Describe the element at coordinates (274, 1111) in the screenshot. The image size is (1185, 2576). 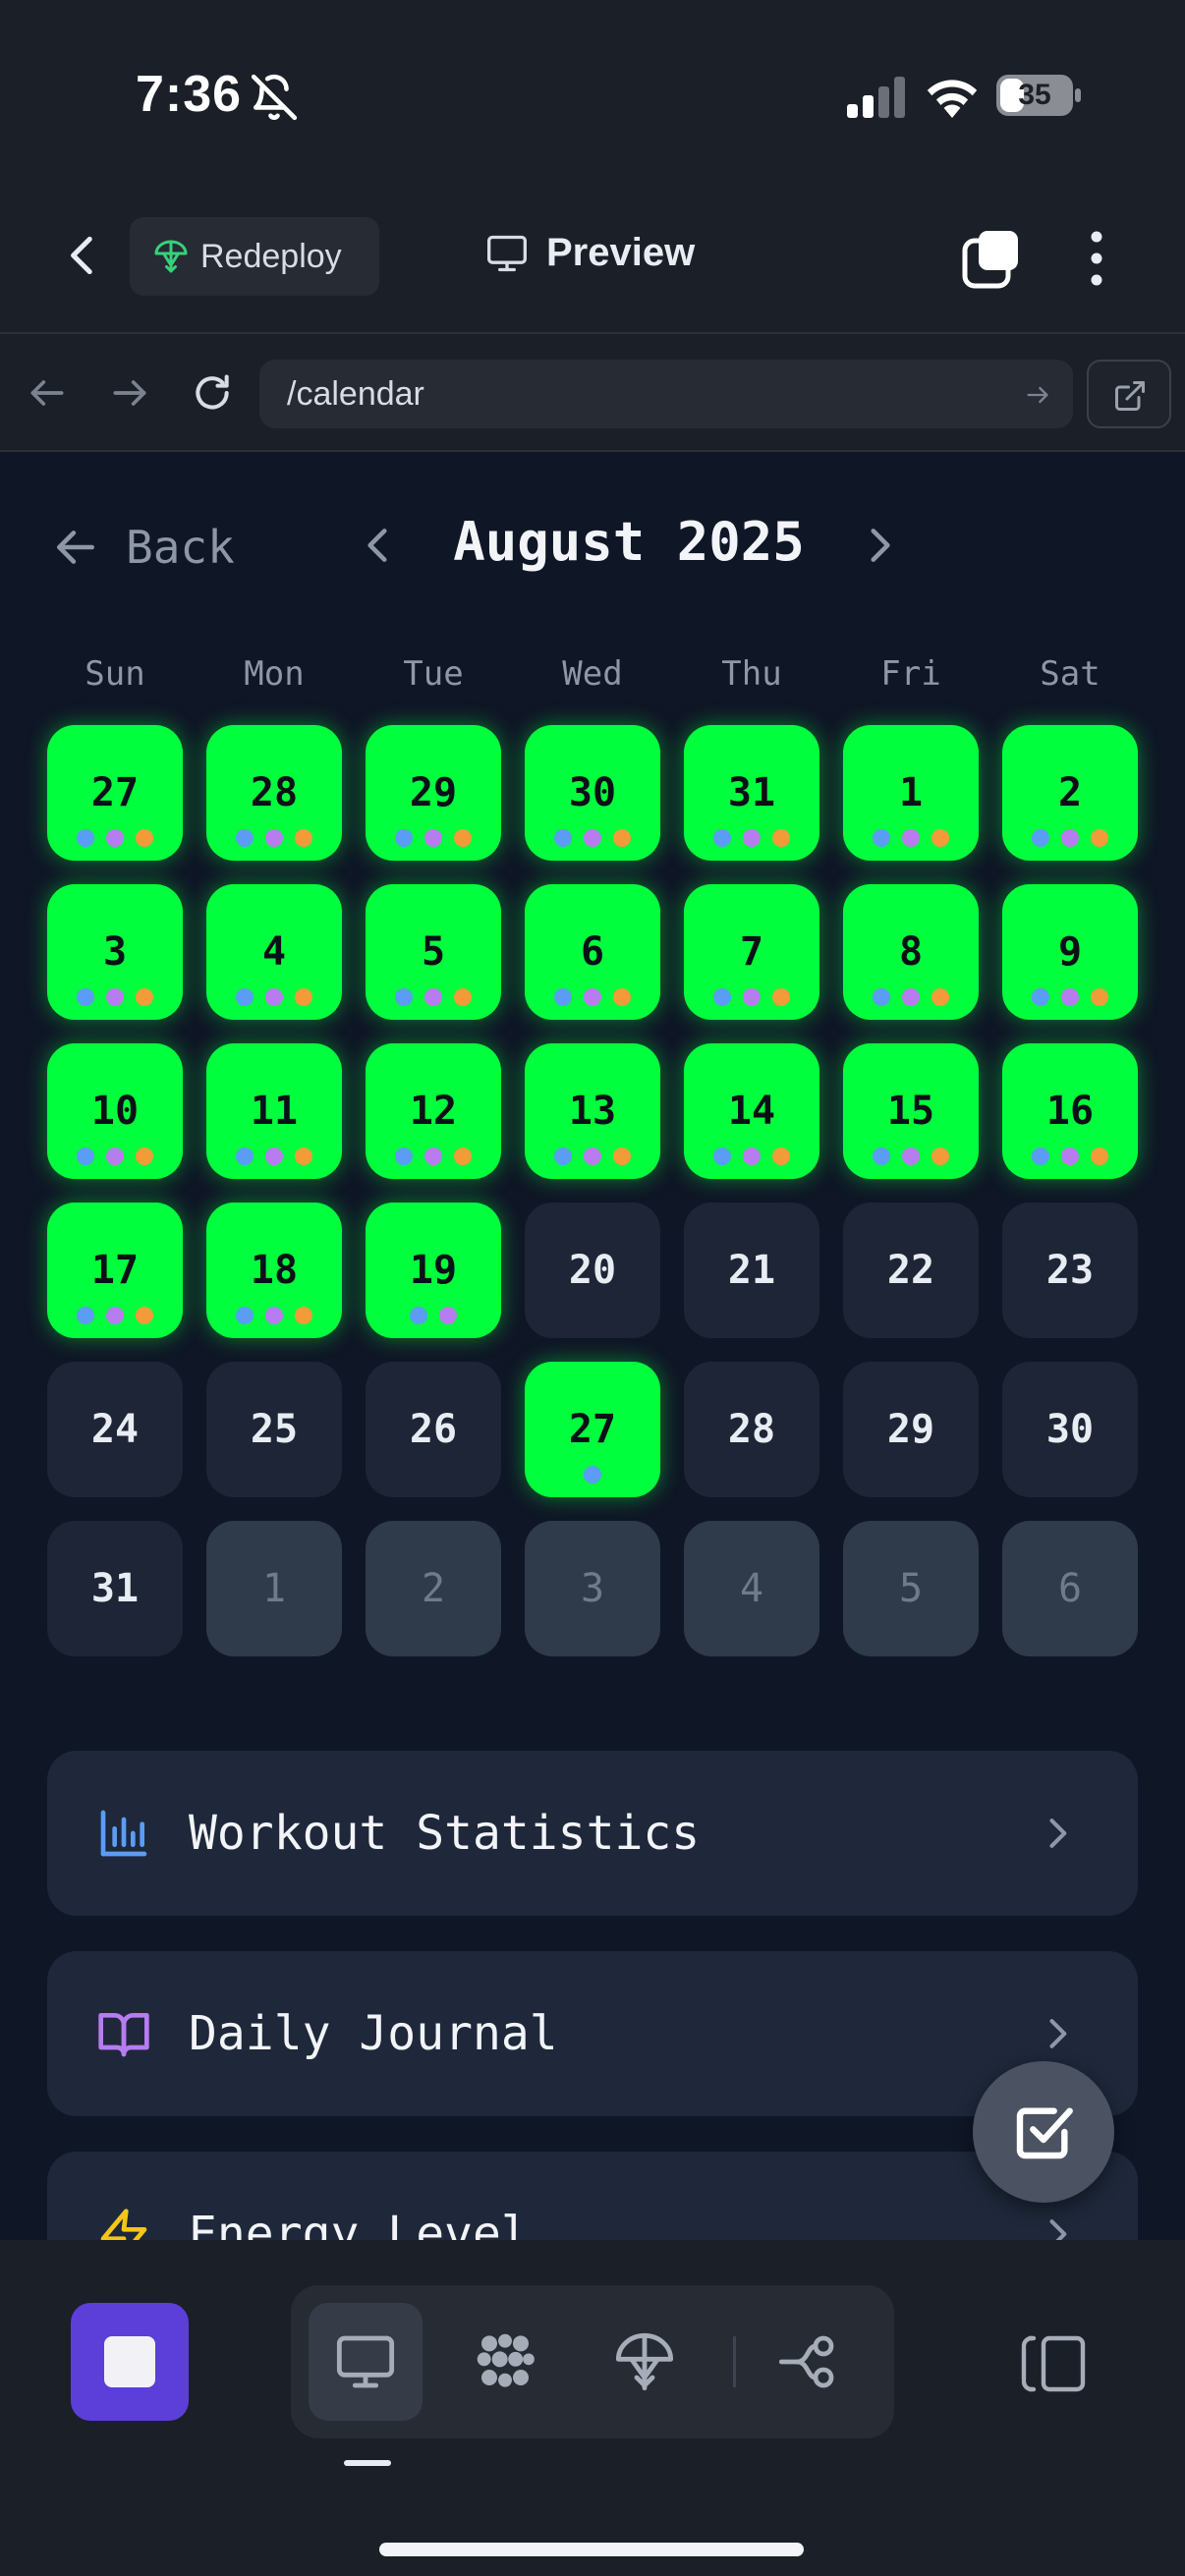
I see `calendar-day-11: 11` at that location.